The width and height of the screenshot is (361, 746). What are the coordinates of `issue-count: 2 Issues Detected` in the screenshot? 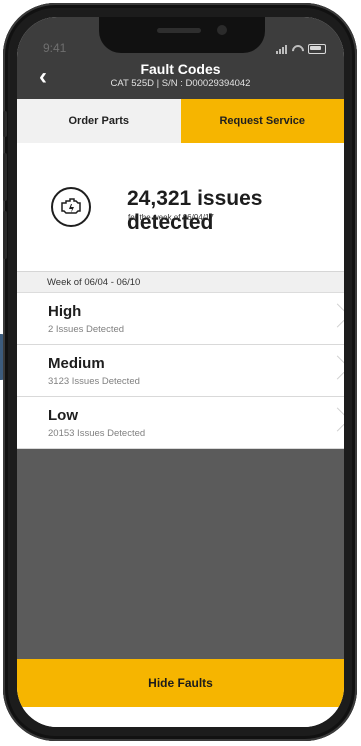 It's located at (86, 329).